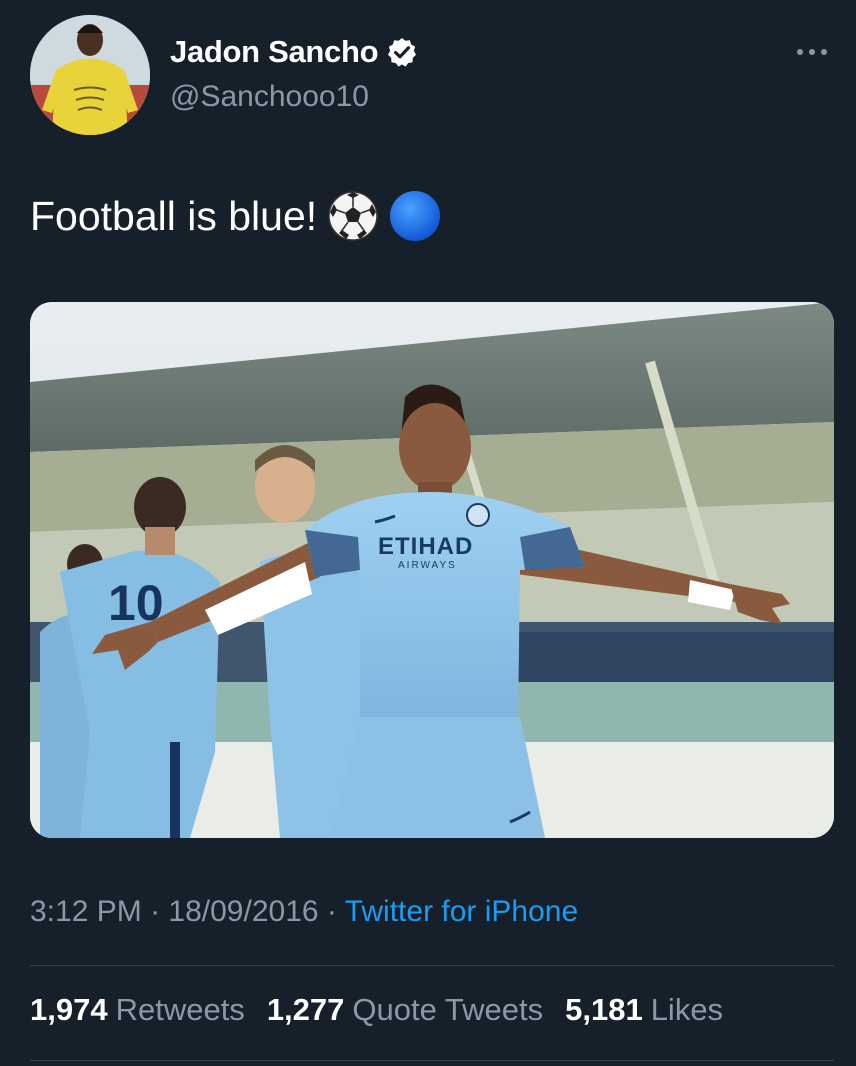 The width and height of the screenshot is (856, 1066). Describe the element at coordinates (812, 52) in the screenshot. I see `more-options-icon` at that location.